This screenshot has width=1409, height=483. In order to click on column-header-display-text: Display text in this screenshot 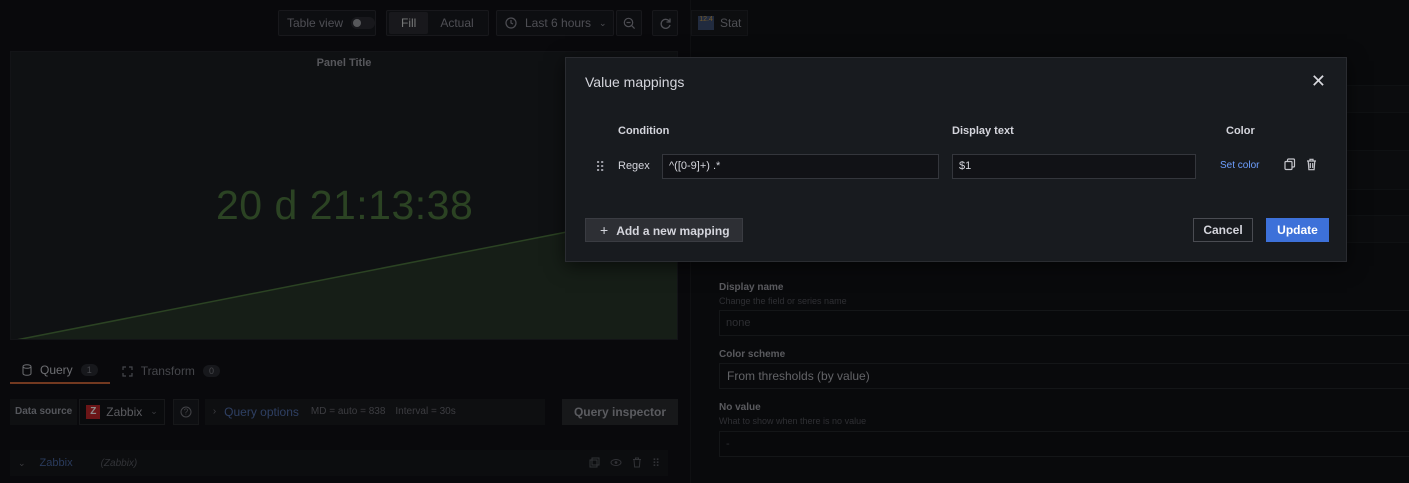, I will do `click(983, 131)`.